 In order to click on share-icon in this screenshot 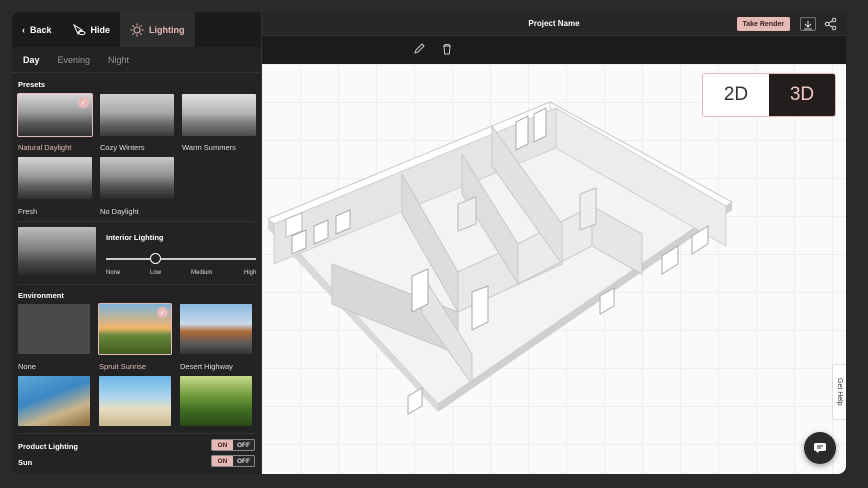, I will do `click(830, 24)`.